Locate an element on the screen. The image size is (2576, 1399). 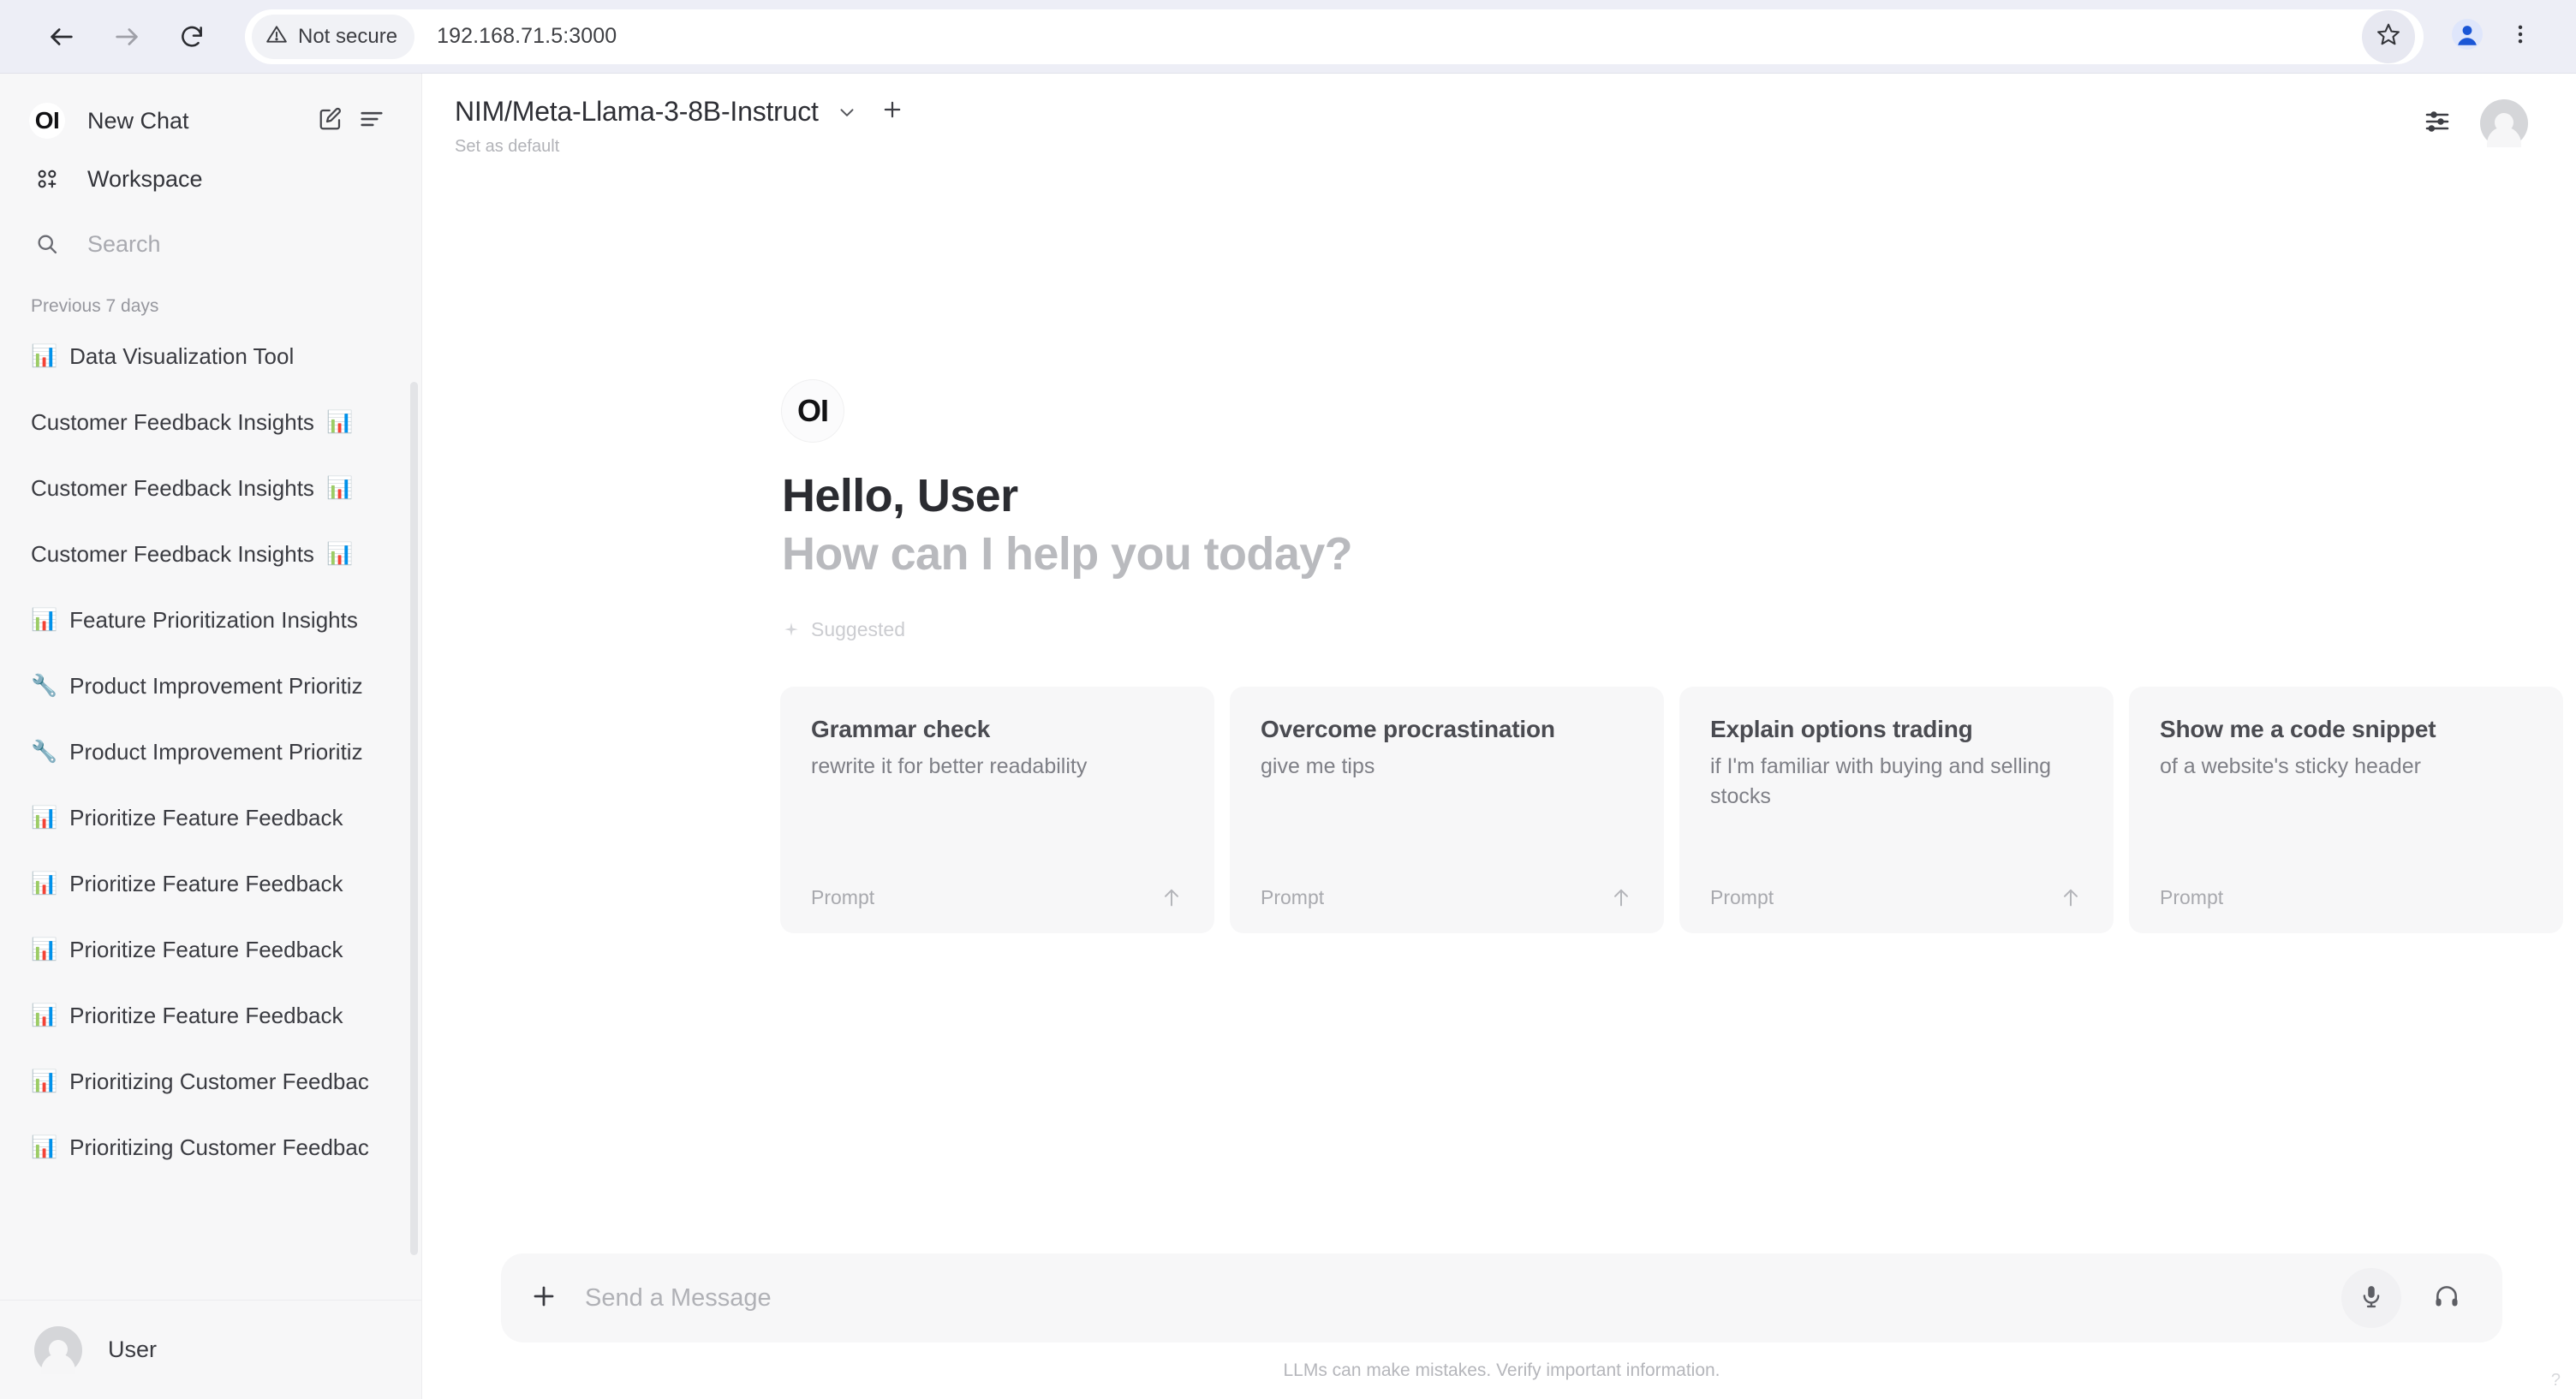
sparkle-icon is located at coordinates (792, 630).